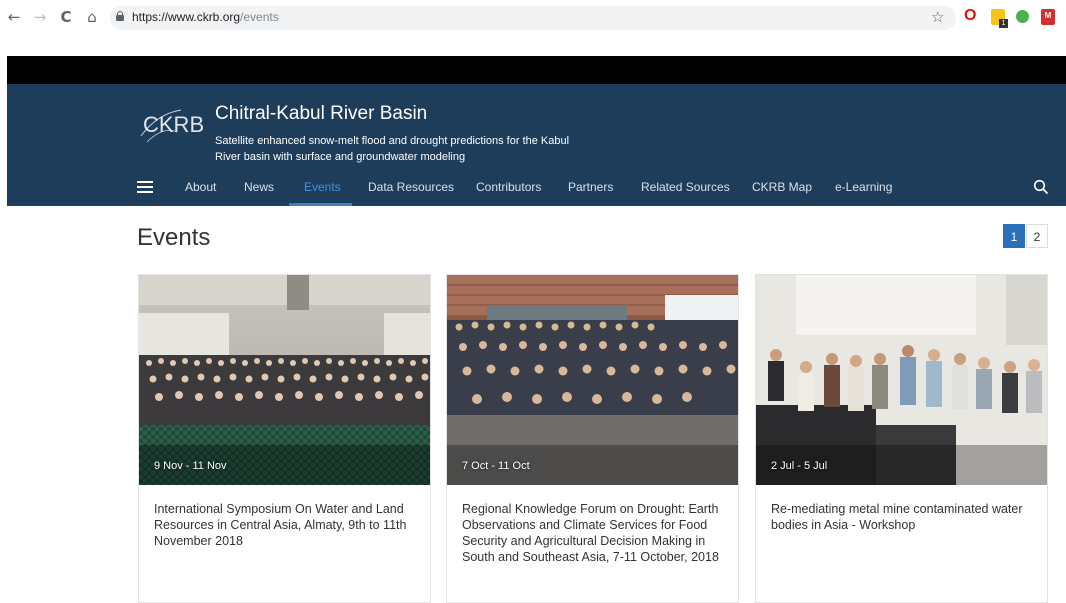 The height and width of the screenshot is (603, 1066). Describe the element at coordinates (1037, 236) in the screenshot. I see `pagination-page-2: 2` at that location.